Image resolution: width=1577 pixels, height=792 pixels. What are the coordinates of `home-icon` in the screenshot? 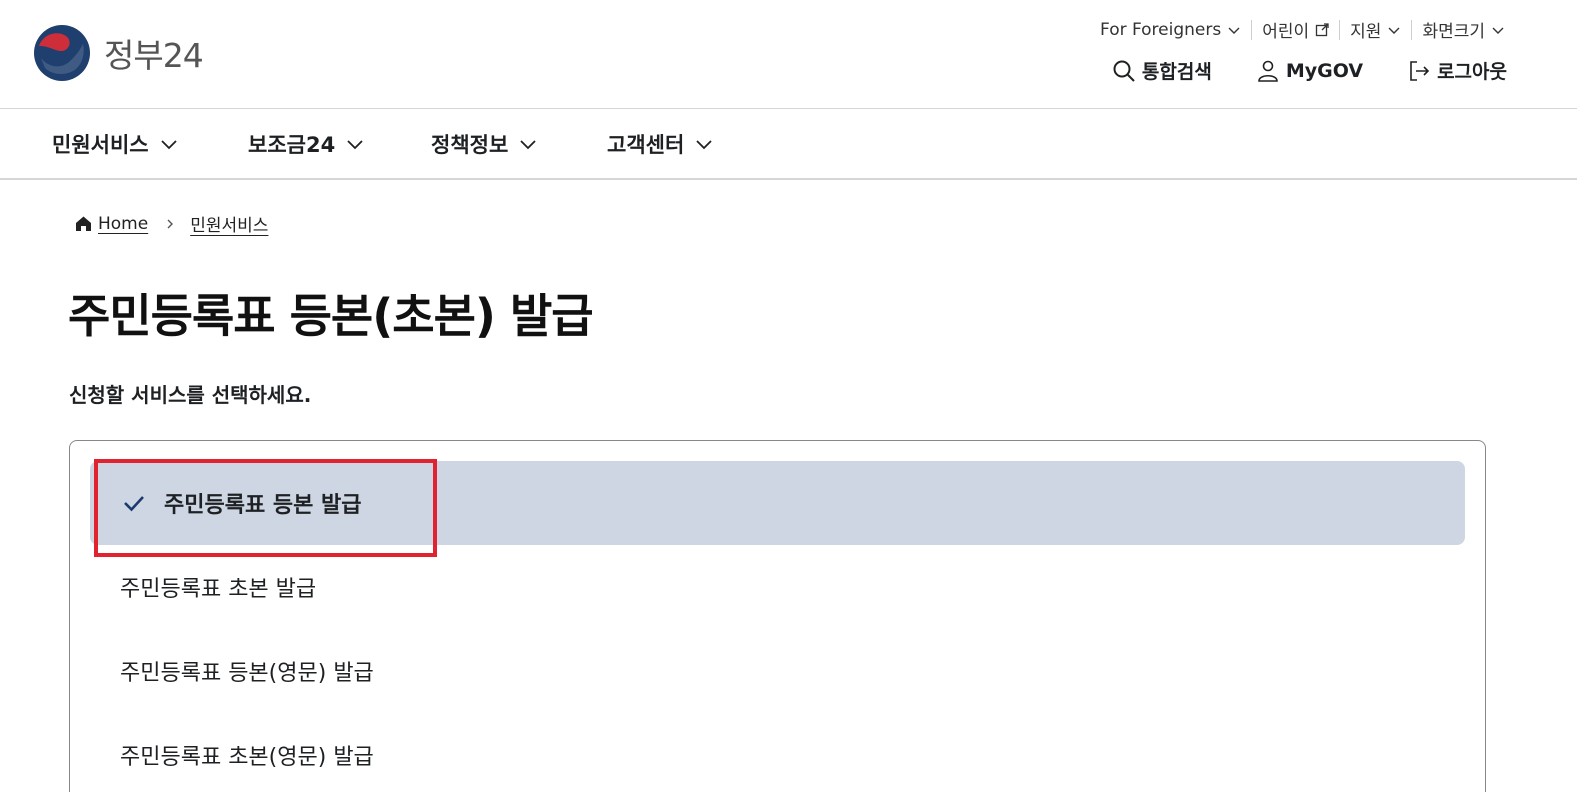 It's located at (83, 223).